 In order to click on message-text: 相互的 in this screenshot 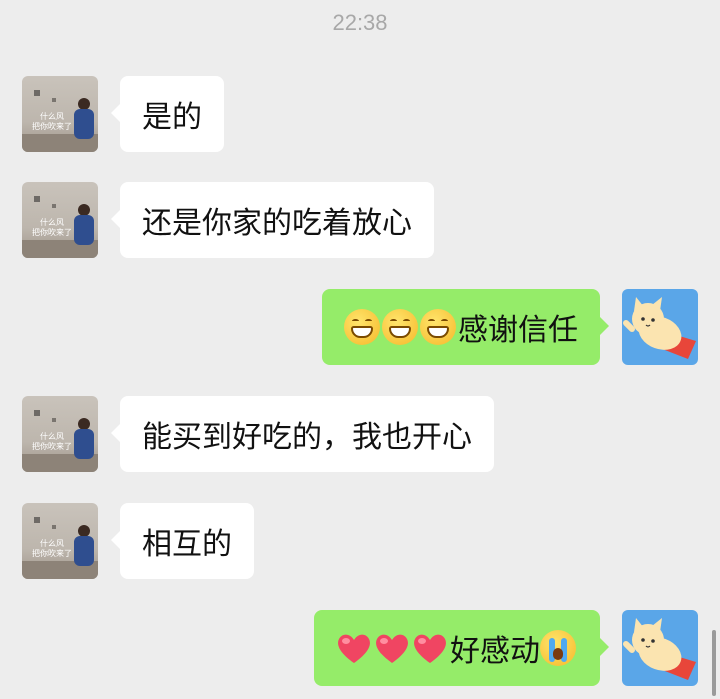, I will do `click(187, 544)`.